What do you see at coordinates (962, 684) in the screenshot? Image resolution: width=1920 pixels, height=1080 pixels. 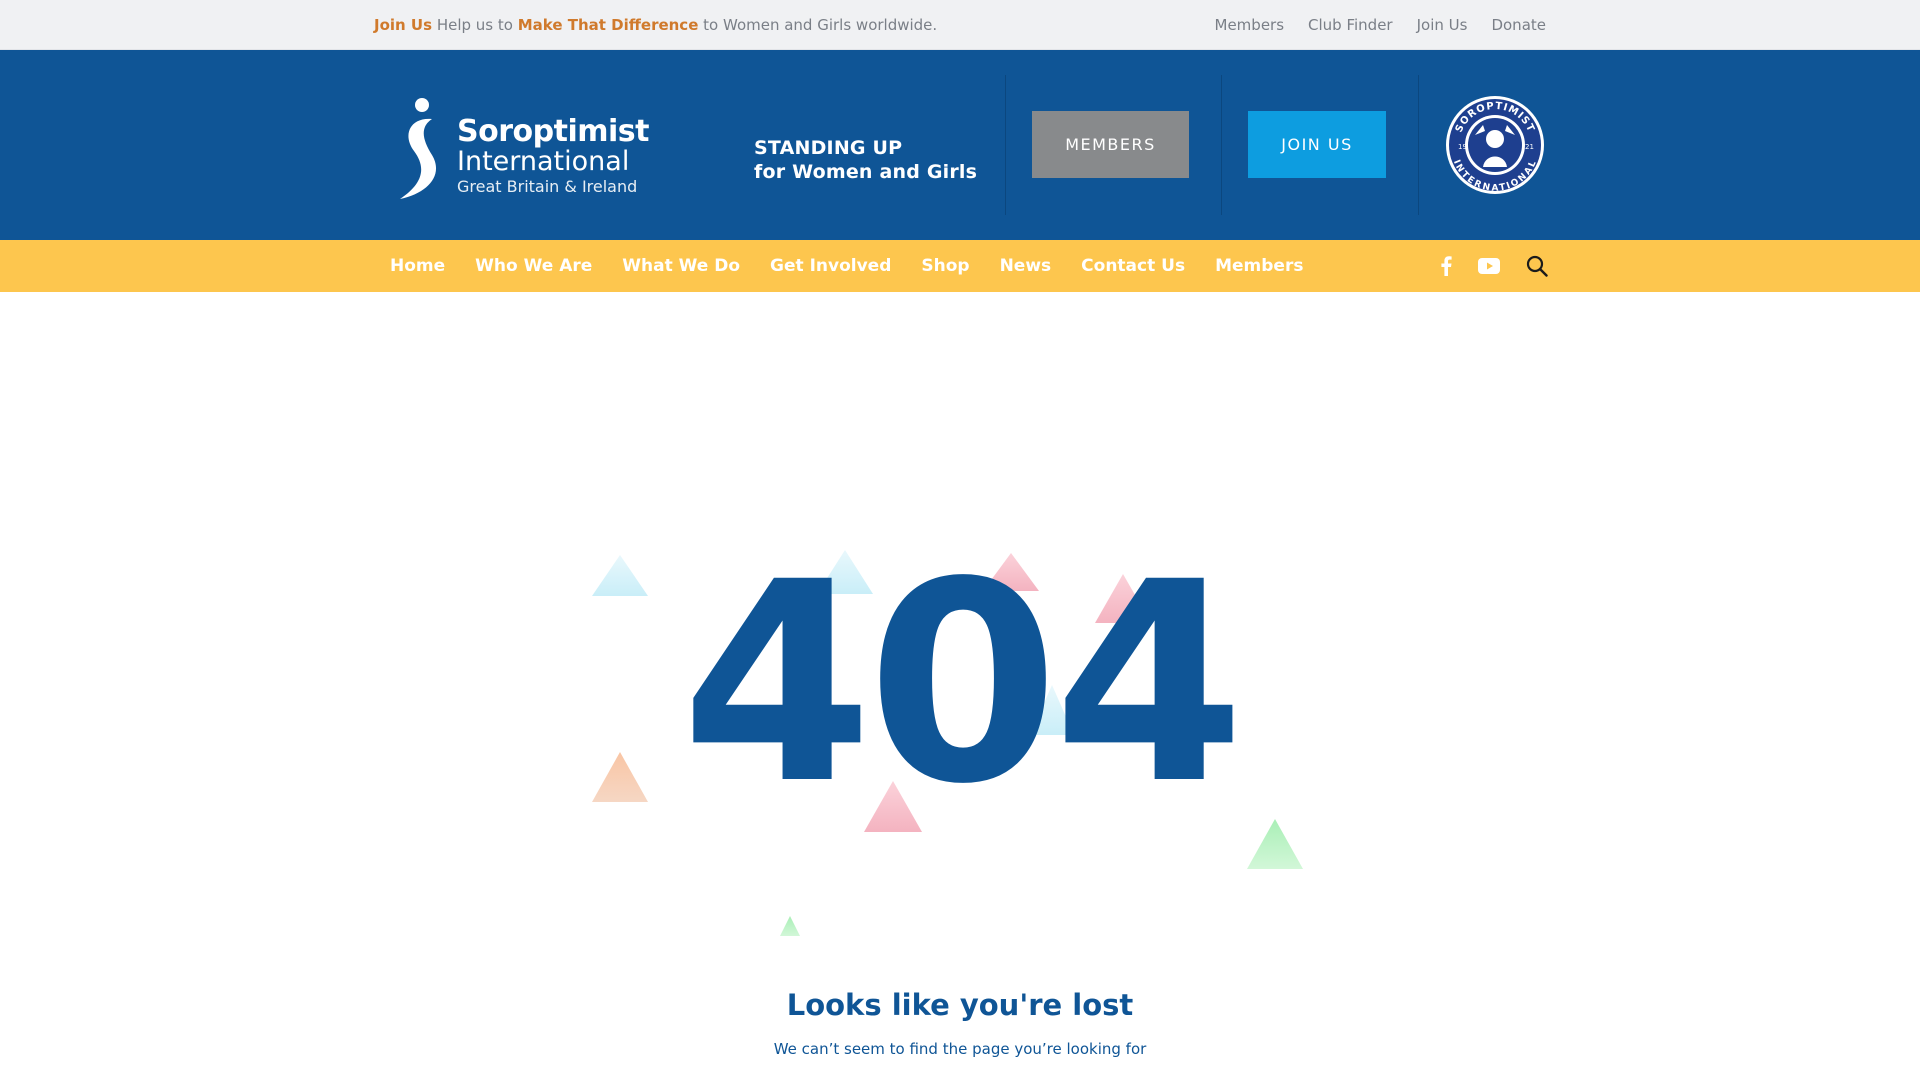 I see `error-code: 404` at bounding box center [962, 684].